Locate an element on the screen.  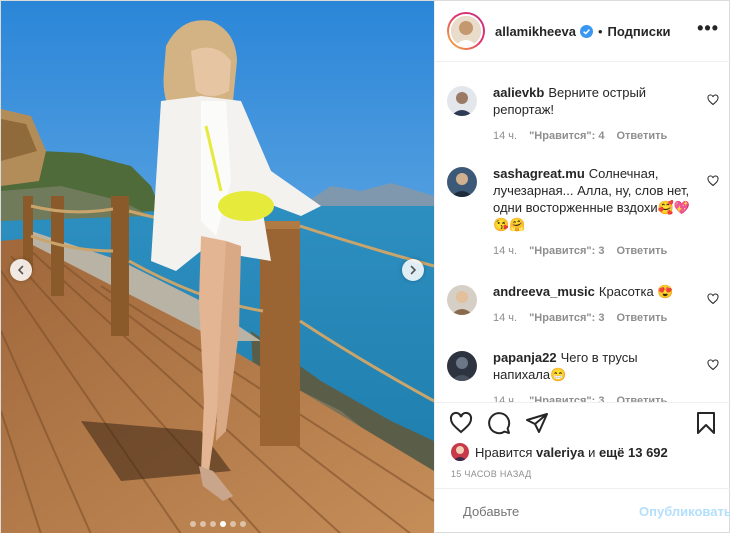
liker-avatar is located at coordinates (460, 452).